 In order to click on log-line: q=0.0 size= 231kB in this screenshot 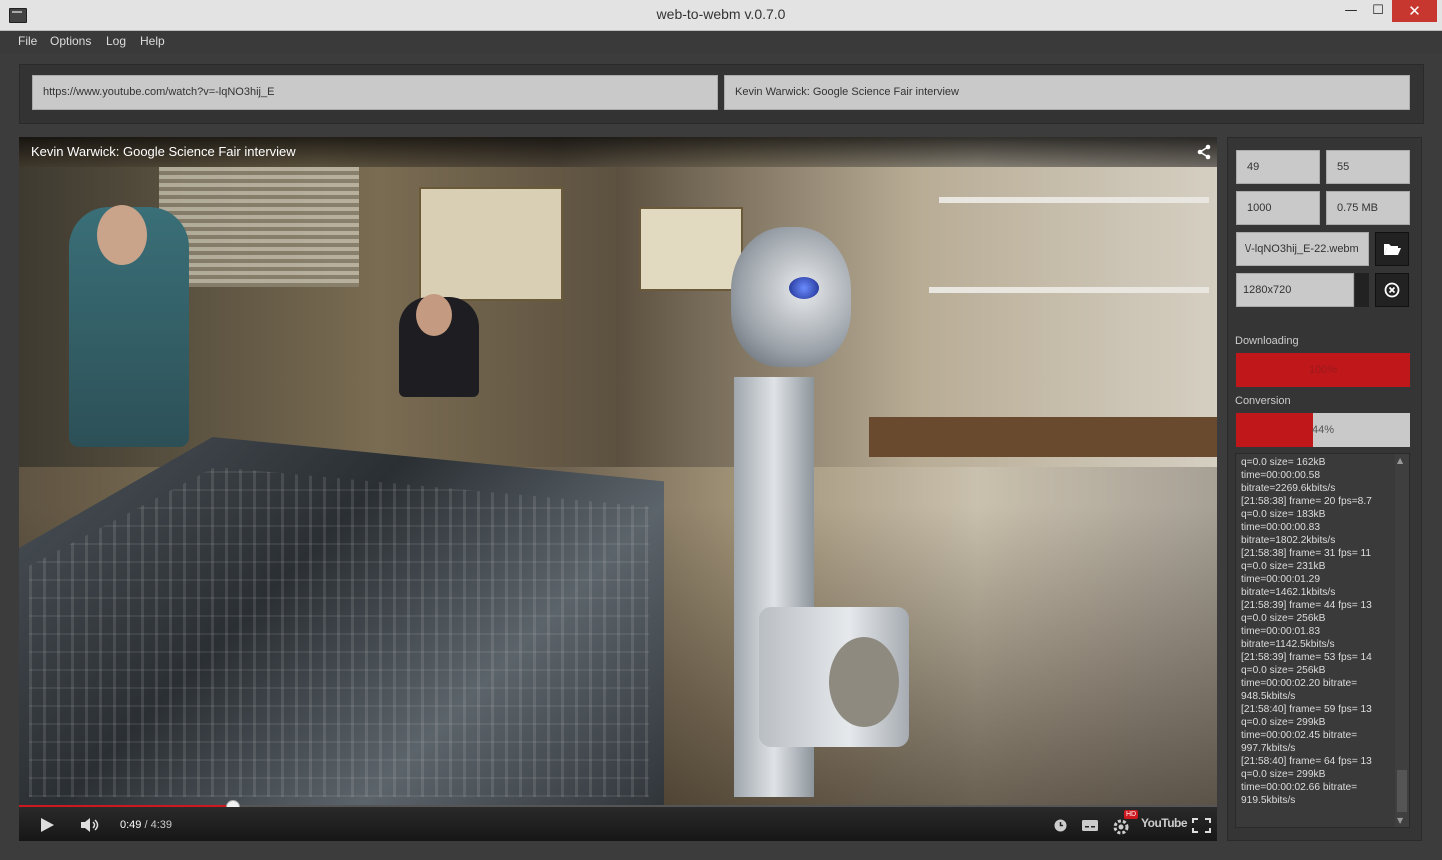, I will do `click(1283, 566)`.